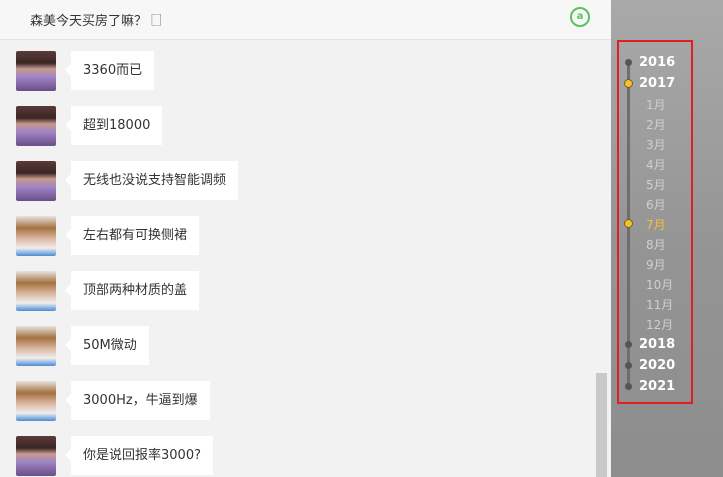 This screenshot has width=723, height=477. I want to click on timeline-label: 12月, so click(660, 325).